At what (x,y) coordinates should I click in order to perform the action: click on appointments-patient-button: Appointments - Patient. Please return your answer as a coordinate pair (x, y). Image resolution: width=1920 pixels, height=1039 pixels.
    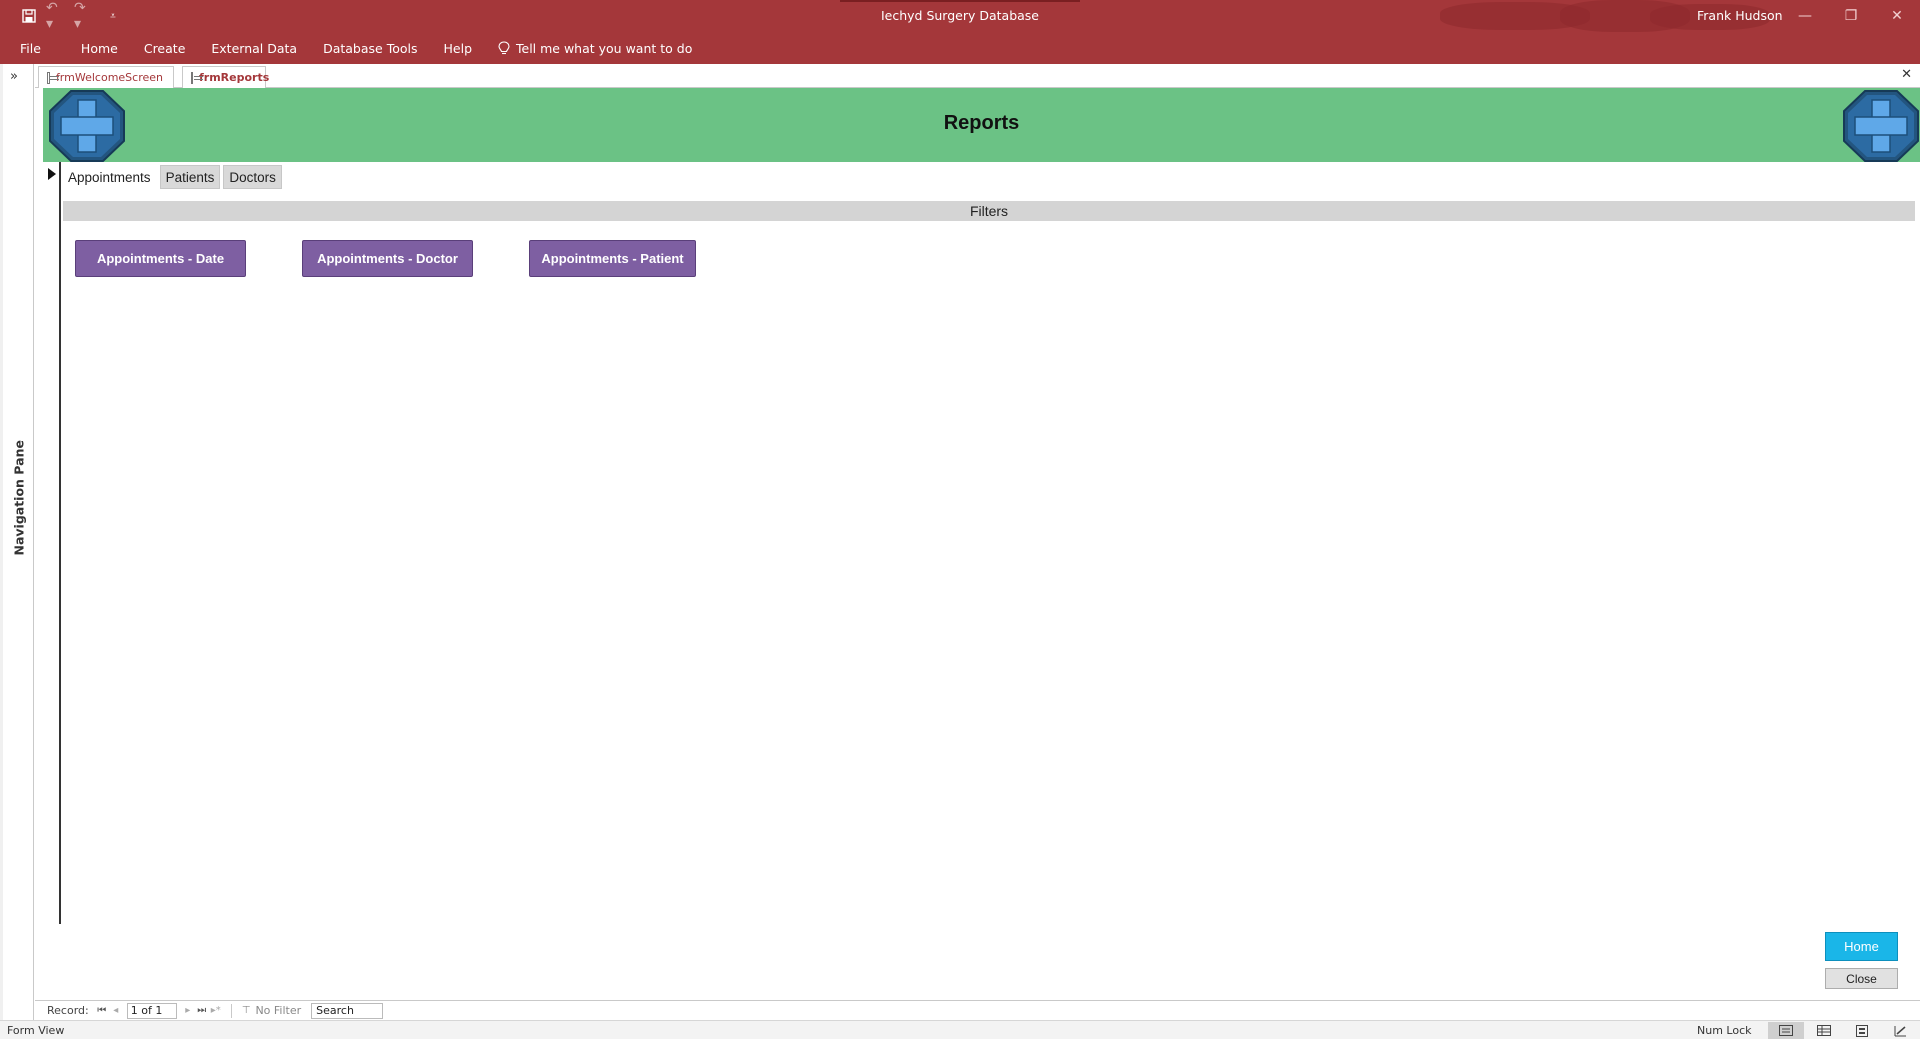
    Looking at the image, I should click on (612, 258).